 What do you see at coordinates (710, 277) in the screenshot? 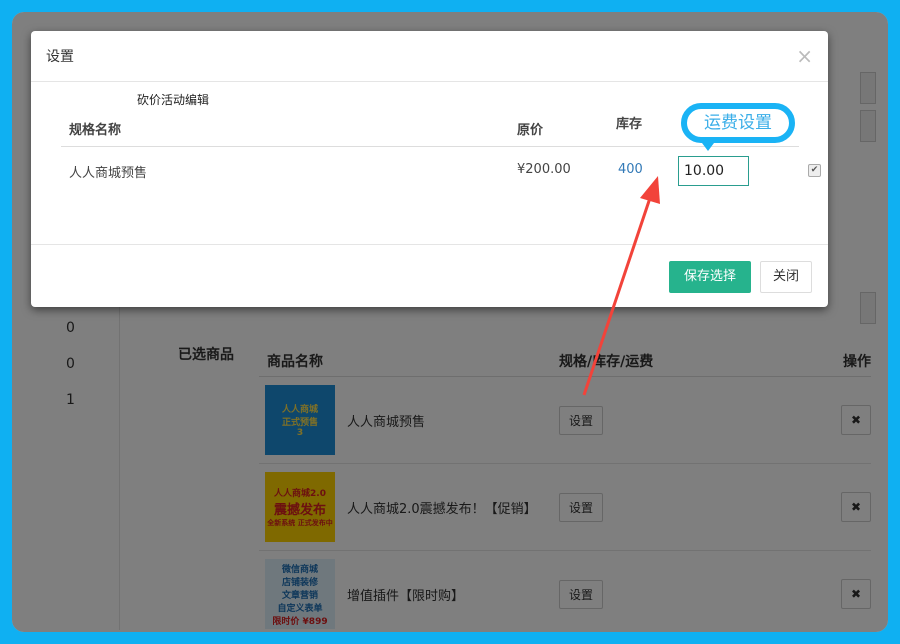
I see `save-selection-button: 保存选择` at bounding box center [710, 277].